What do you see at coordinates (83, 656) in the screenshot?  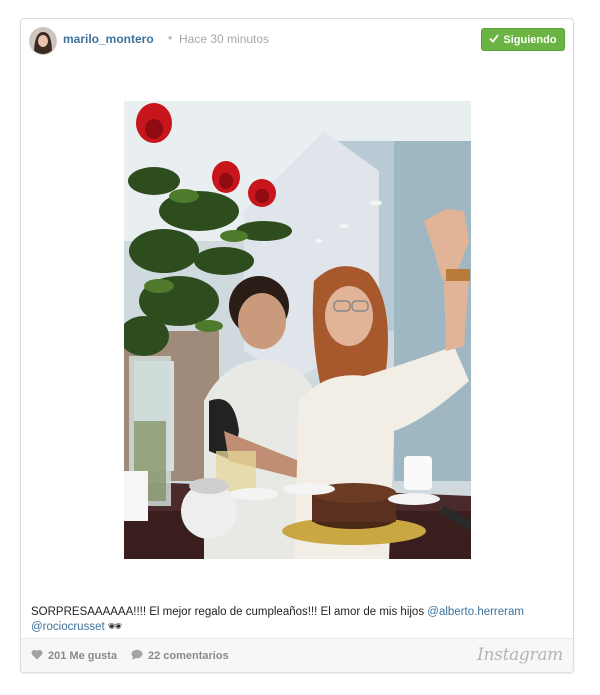 I see `likes-label: 201 Me gusta` at bounding box center [83, 656].